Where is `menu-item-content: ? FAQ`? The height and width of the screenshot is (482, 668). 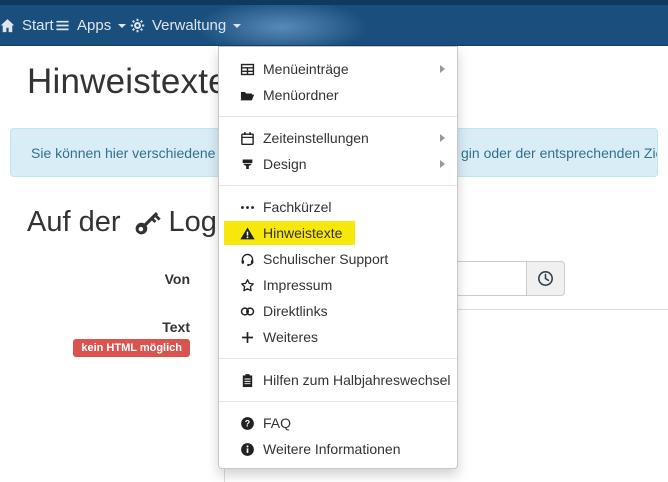 menu-item-content: ? FAQ is located at coordinates (265, 423).